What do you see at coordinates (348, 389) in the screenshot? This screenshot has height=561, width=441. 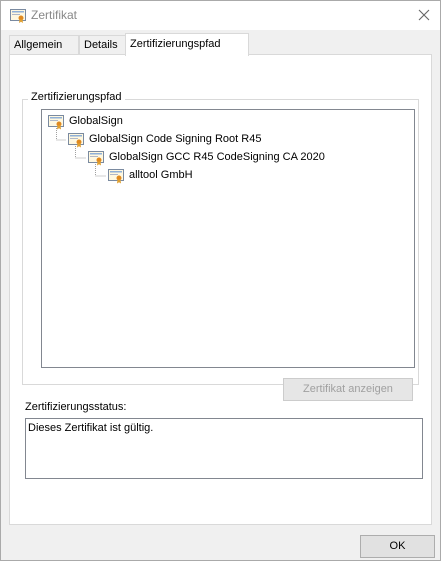 I see `view-certificate-button: Zertifikat anzeigen` at bounding box center [348, 389].